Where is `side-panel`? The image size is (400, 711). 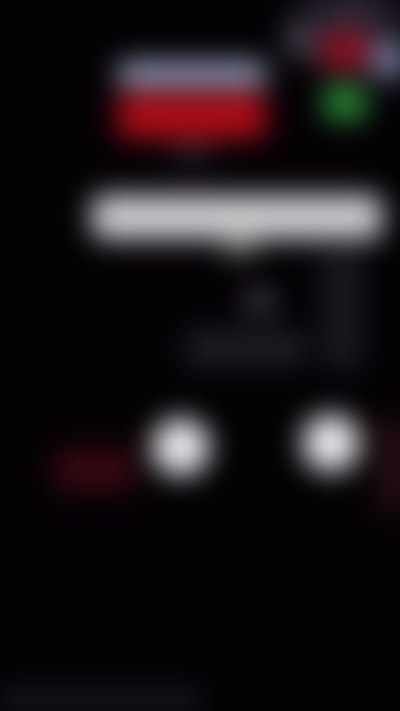
side-panel is located at coordinates (342, 310).